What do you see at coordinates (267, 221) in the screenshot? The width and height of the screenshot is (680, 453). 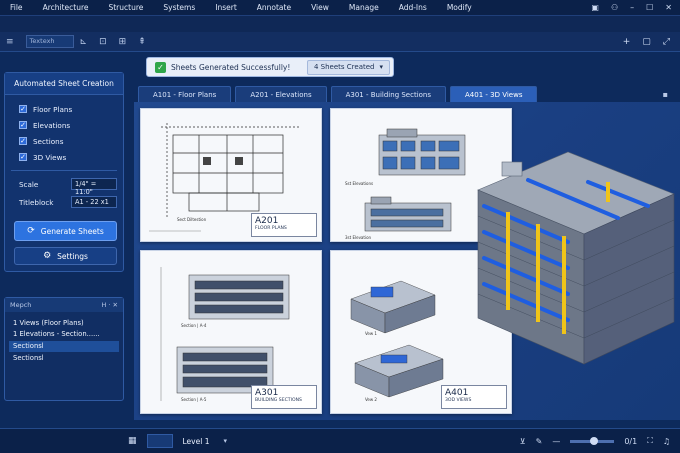 I see `sheet-number: A201` at bounding box center [267, 221].